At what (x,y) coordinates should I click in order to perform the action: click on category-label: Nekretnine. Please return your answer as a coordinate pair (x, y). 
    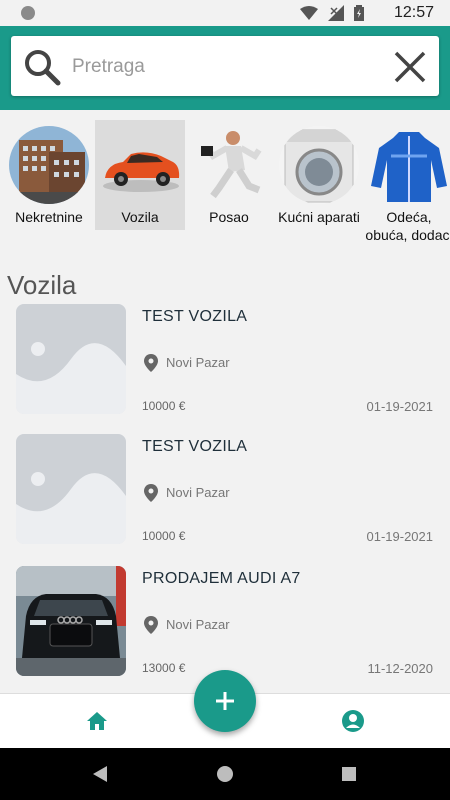
    Looking at the image, I should click on (49, 217).